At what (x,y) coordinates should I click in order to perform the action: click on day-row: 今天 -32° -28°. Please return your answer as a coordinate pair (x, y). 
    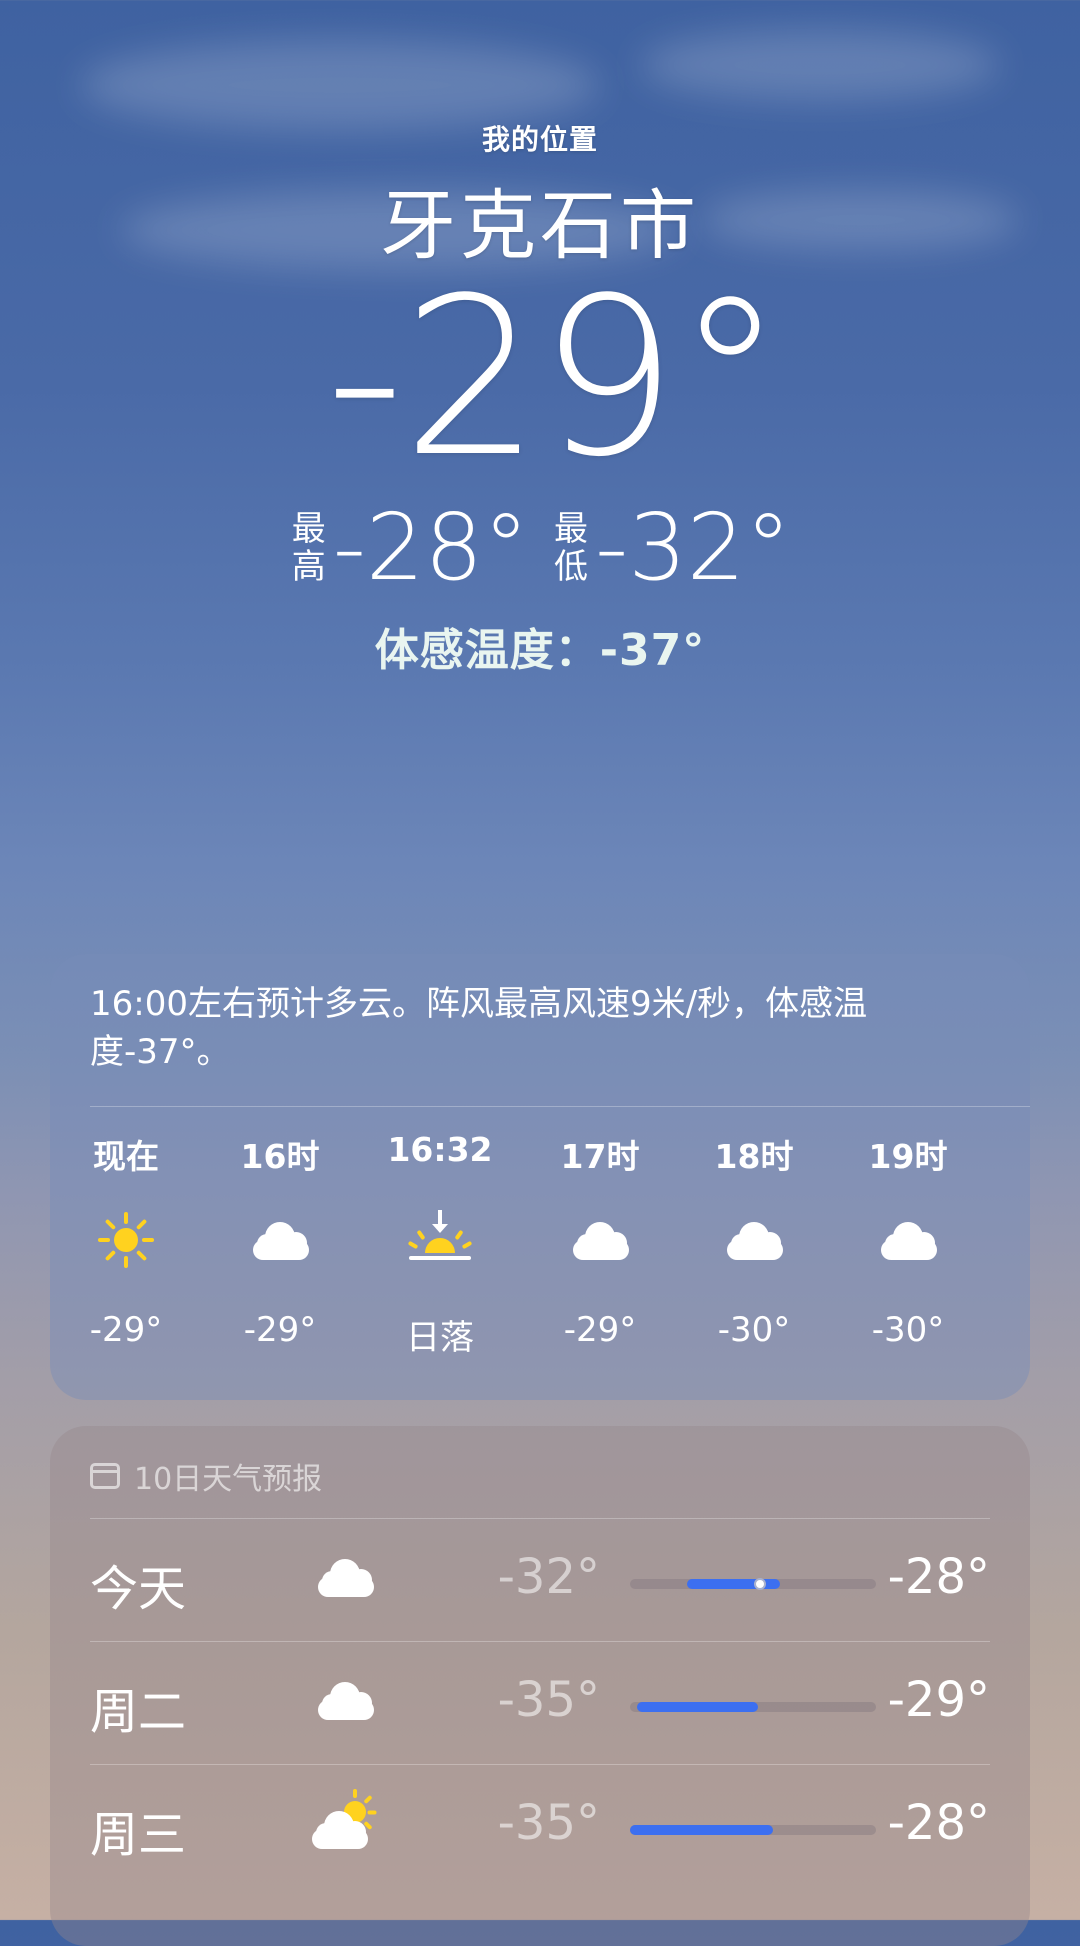
    Looking at the image, I should click on (540, 1579).